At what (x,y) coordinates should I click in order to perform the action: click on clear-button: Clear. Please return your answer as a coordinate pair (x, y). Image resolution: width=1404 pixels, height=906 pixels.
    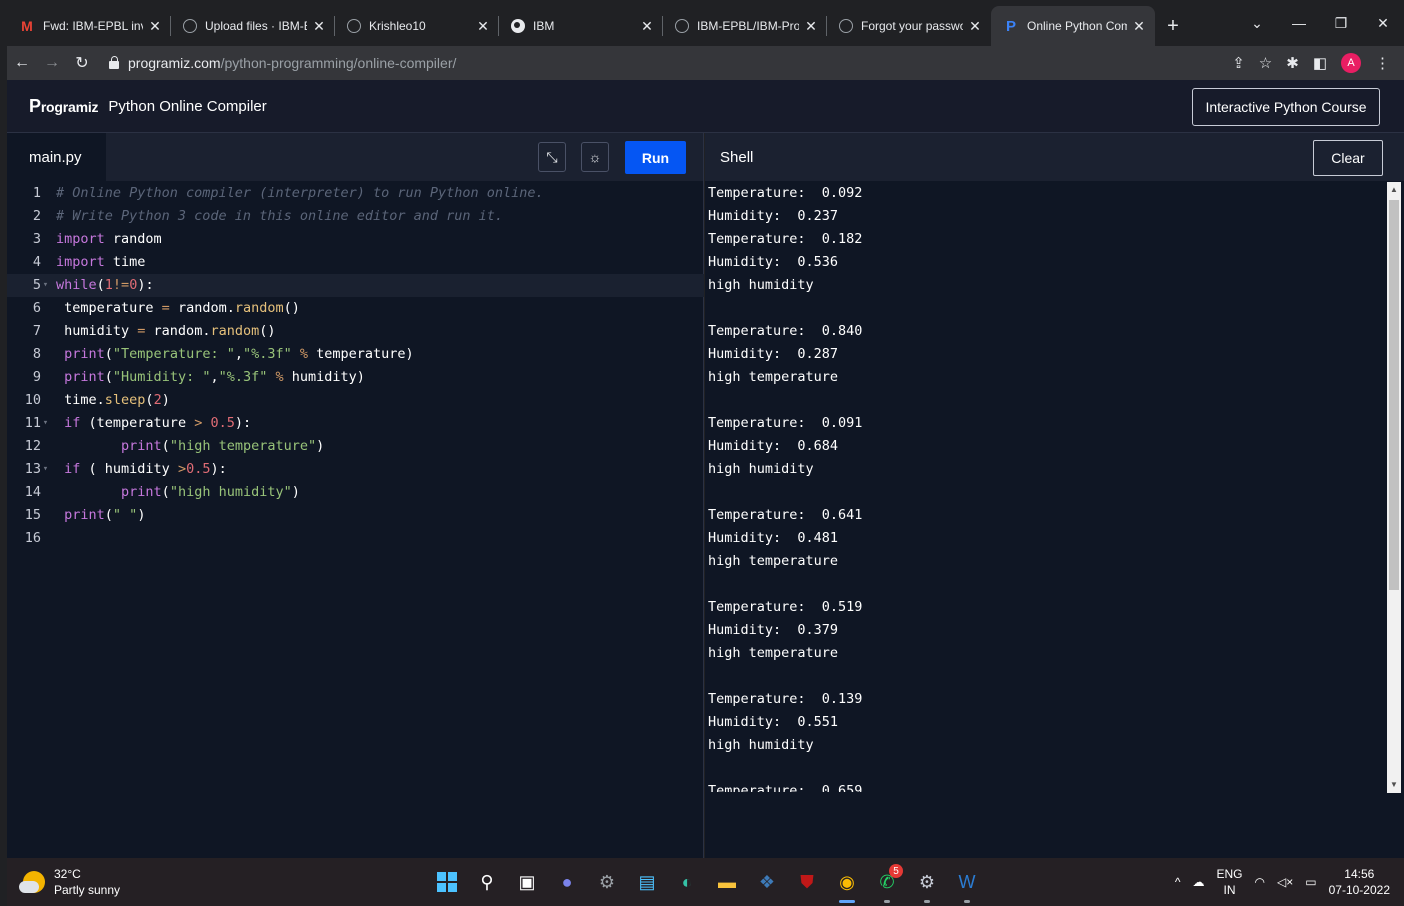
    Looking at the image, I should click on (1348, 158).